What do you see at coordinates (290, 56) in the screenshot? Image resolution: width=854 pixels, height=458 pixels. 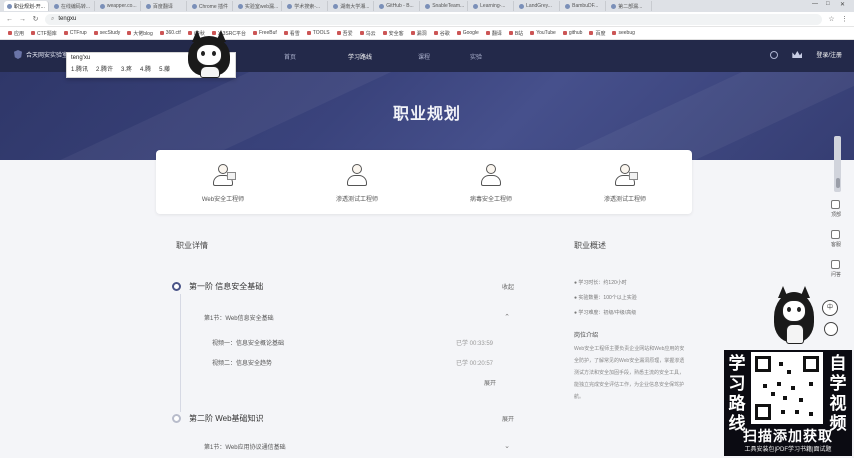 I see `nav-home: 首页` at bounding box center [290, 56].